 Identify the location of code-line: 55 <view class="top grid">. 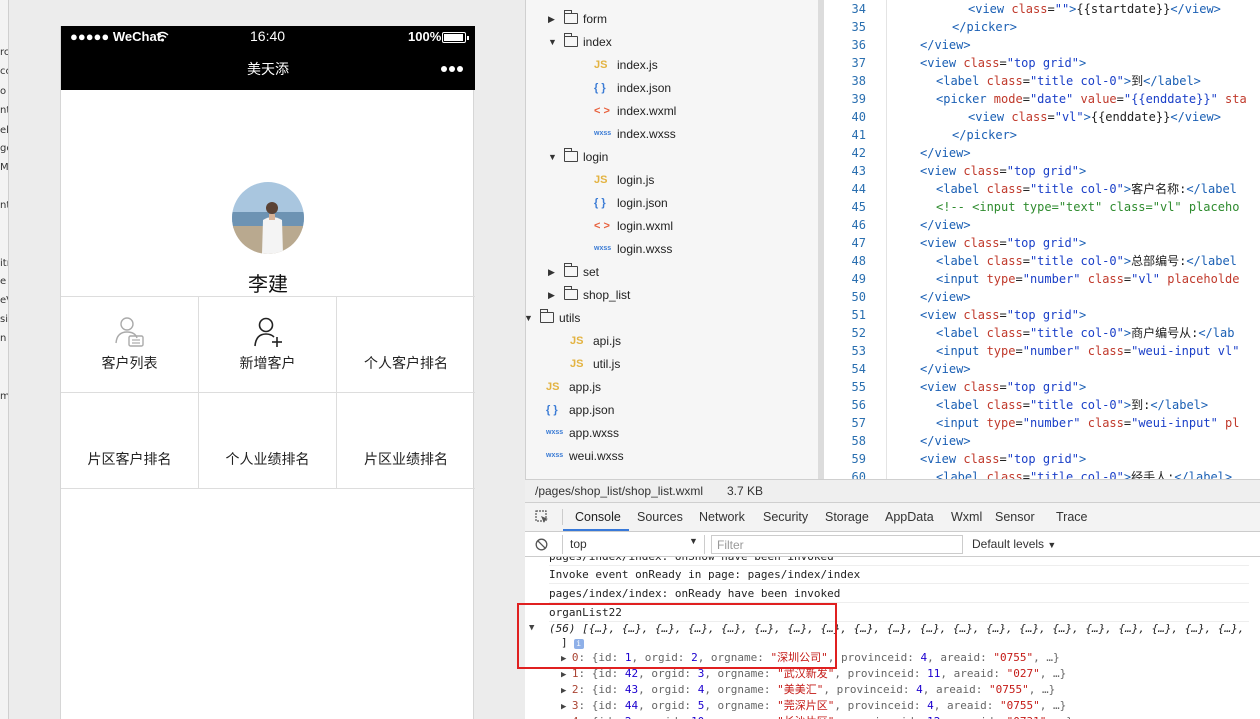
(1042, 387).